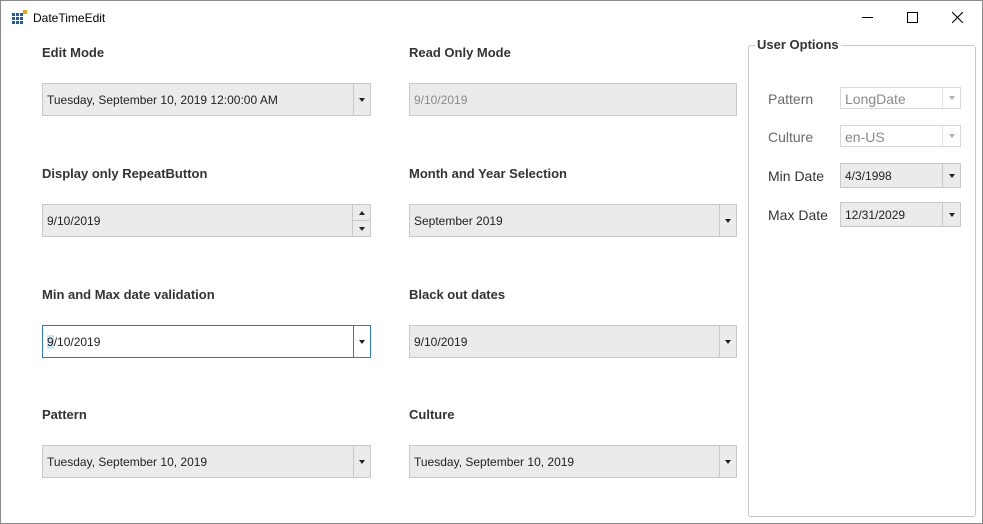 The image size is (983, 524). Describe the element at coordinates (875, 99) in the screenshot. I see `pattern-combobox-value: LongDate` at that location.